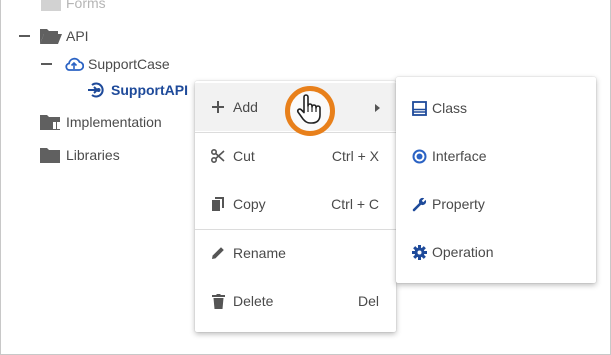  What do you see at coordinates (218, 156) in the screenshot?
I see `scissors-icon` at bounding box center [218, 156].